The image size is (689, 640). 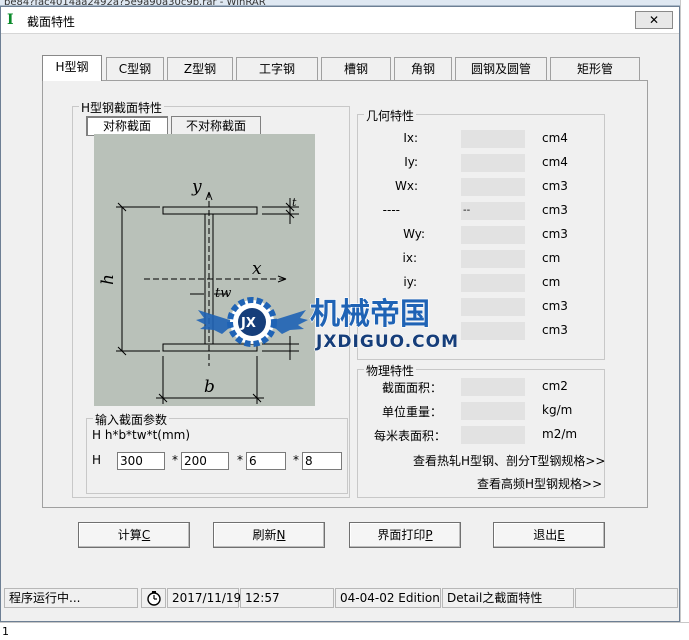 What do you see at coordinates (684, 320) in the screenshot?
I see `background-desktop-right` at bounding box center [684, 320].